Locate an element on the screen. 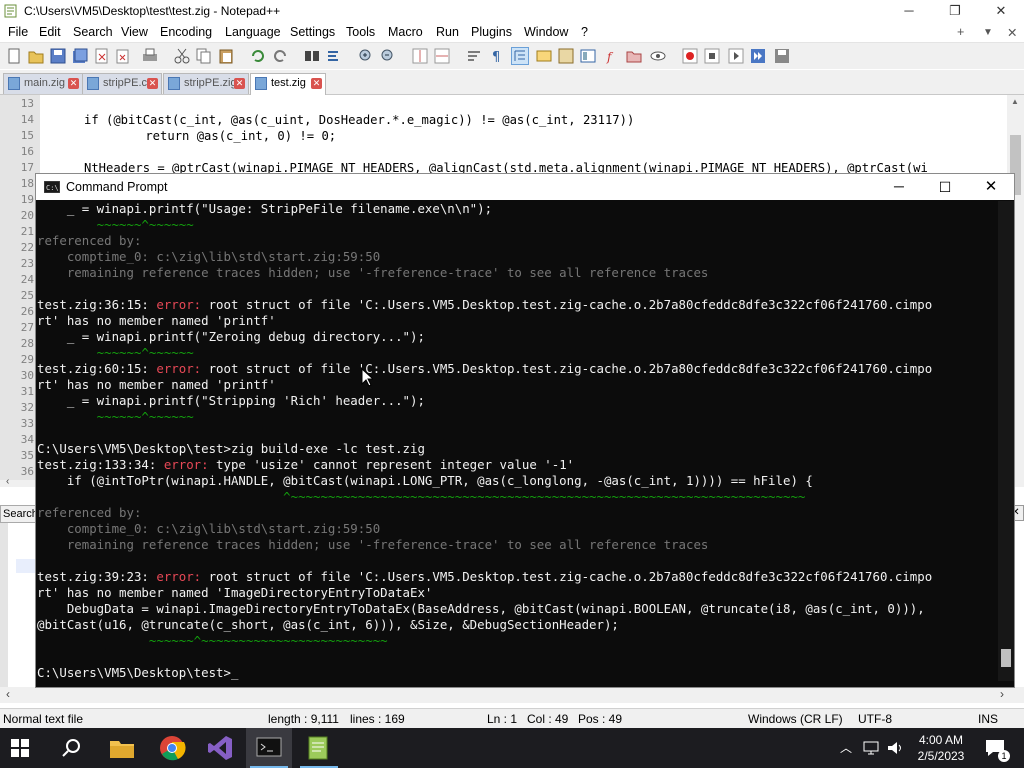 This screenshot has height=768, width=1024. search-panel-header: Search is located at coordinates (19, 514).